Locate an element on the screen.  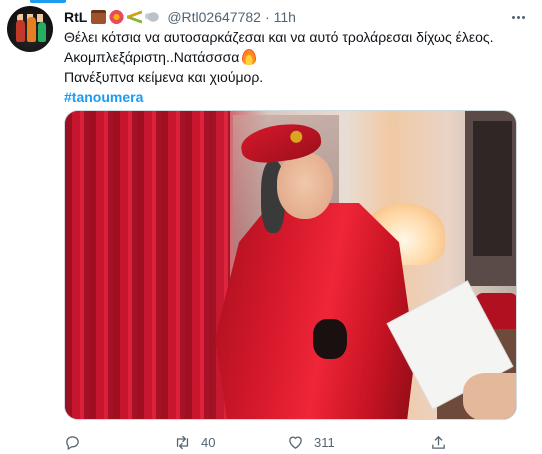
tweet-line-2: Ακομπλεξάριστη..Νατάσσσα is located at coordinates (152, 57).